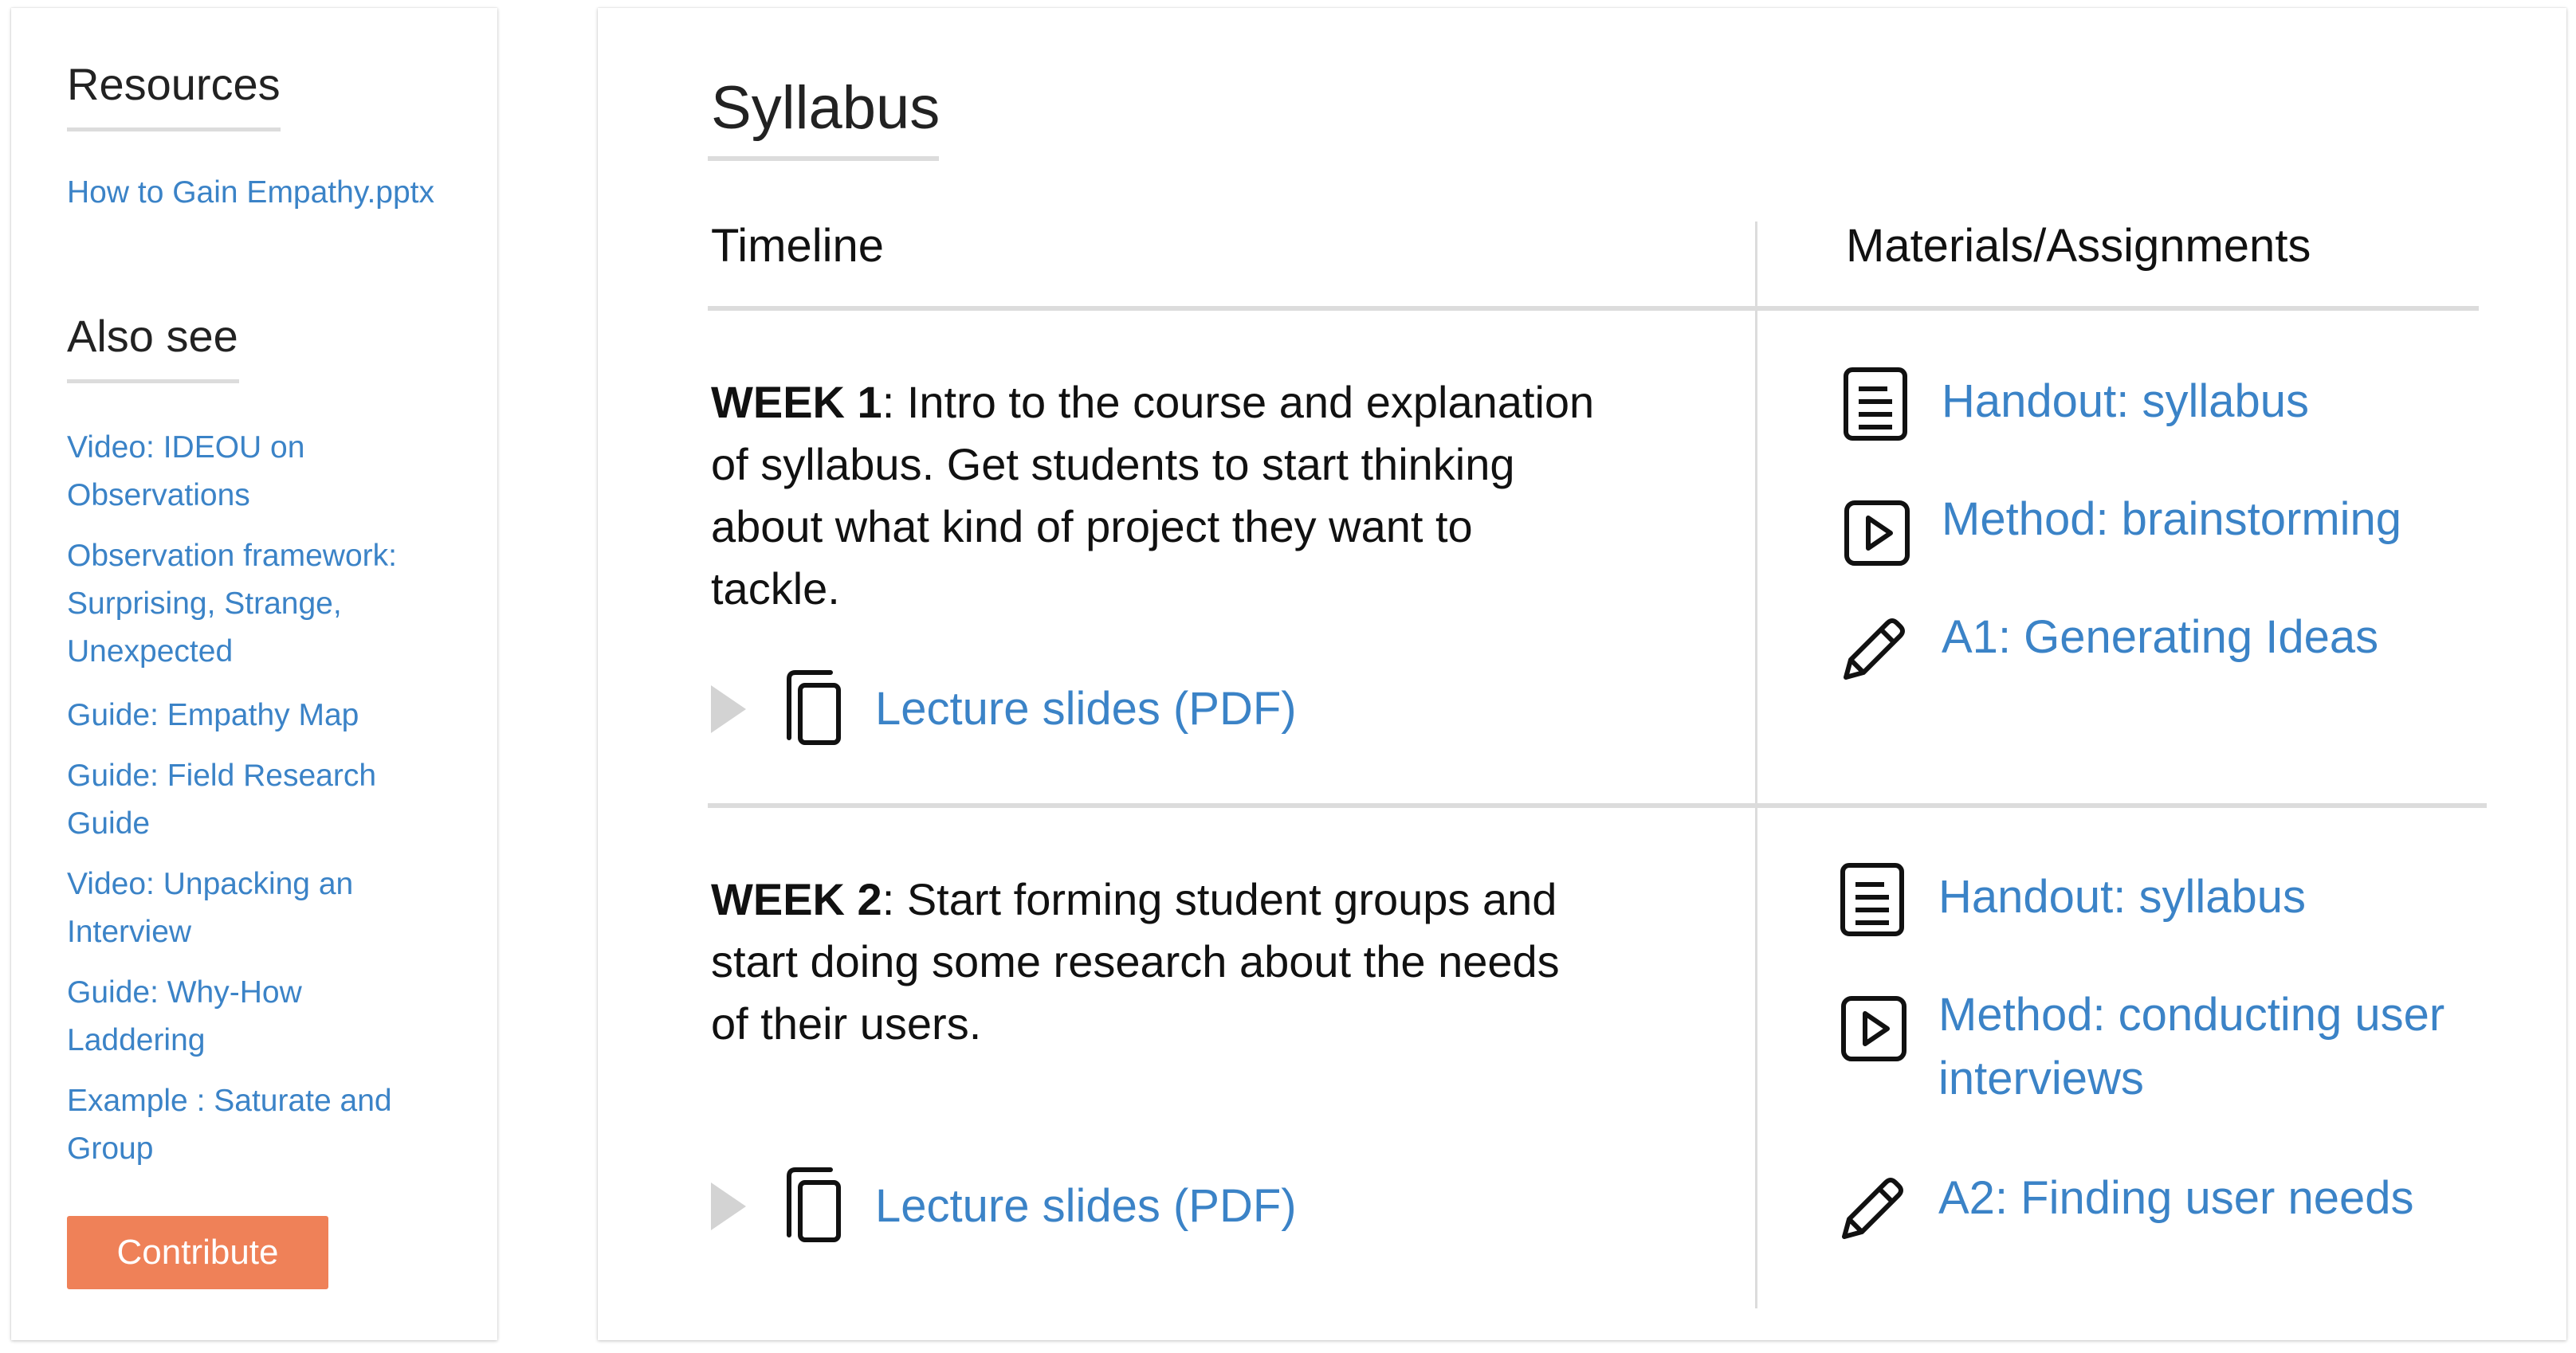 This screenshot has height=1353, width=2576. Describe the element at coordinates (1597, 805) in the screenshot. I see `week-divider` at that location.